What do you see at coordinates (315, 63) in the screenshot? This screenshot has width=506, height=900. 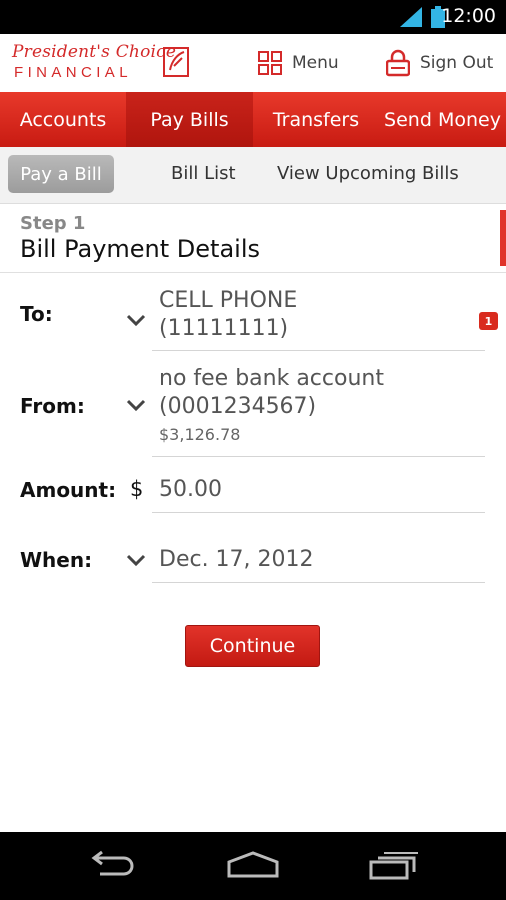 I see `menu-label: Menu` at bounding box center [315, 63].